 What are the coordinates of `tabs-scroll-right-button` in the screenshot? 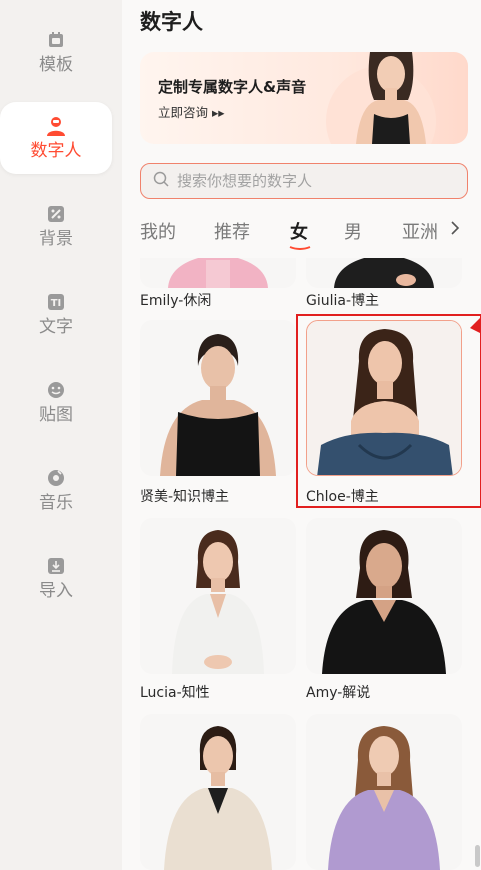 It's located at (455, 229).